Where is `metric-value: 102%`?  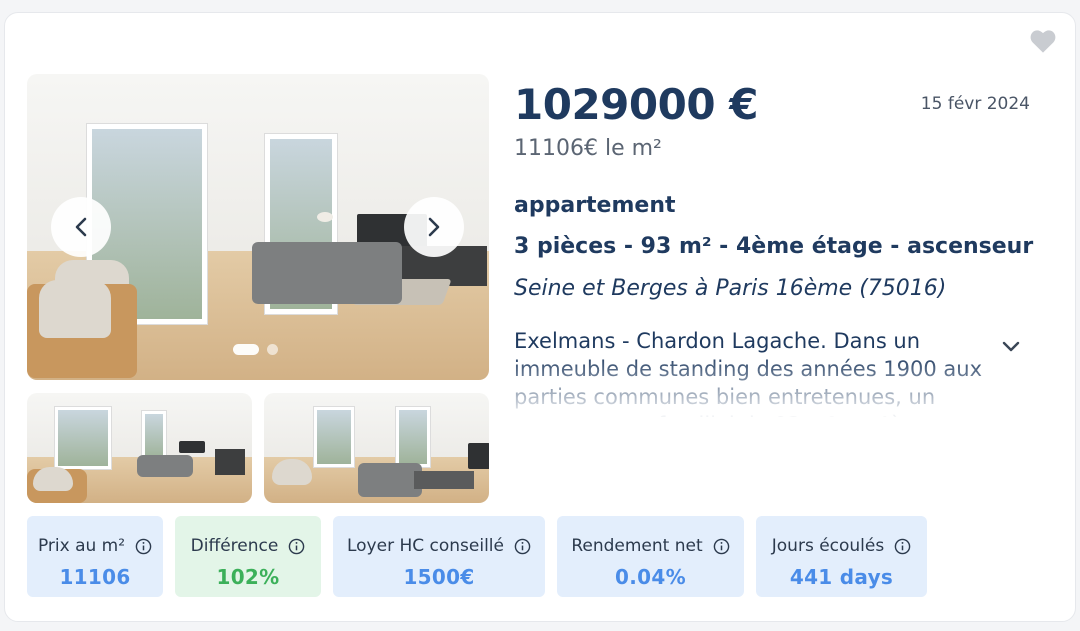
metric-value: 102% is located at coordinates (248, 577).